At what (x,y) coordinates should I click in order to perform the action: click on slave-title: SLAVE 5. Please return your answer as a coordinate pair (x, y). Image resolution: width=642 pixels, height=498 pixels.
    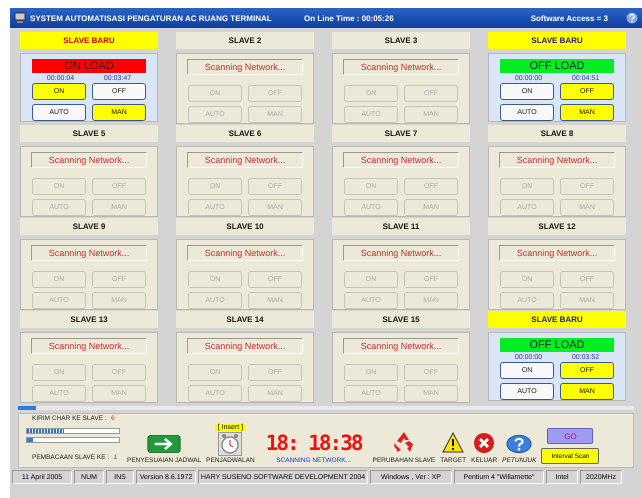
    Looking at the image, I should click on (89, 133).